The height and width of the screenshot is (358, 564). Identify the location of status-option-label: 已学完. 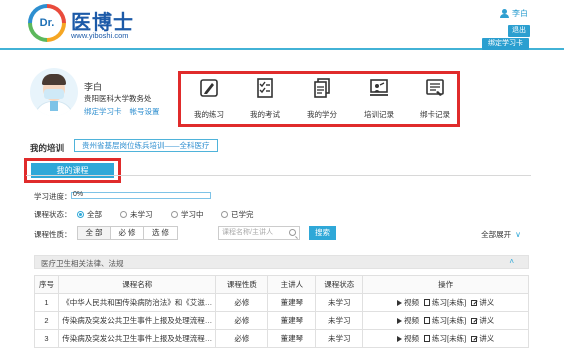
(242, 214).